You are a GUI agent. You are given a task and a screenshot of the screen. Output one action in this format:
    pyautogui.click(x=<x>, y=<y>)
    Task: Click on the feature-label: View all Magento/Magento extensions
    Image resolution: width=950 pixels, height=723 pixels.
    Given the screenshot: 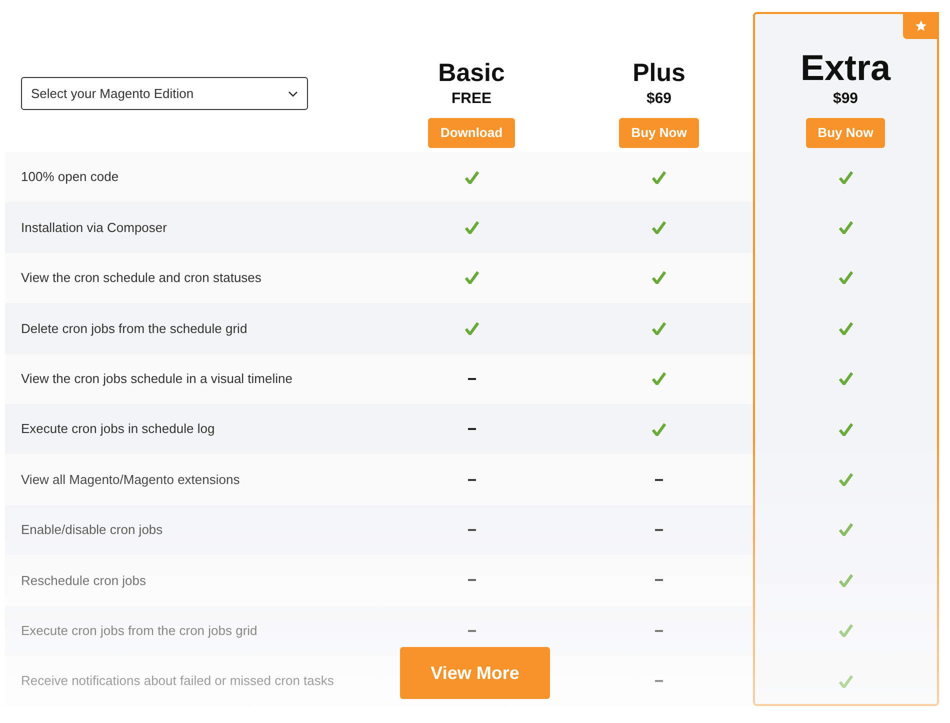 What is the action you would take?
    pyautogui.click(x=130, y=479)
    